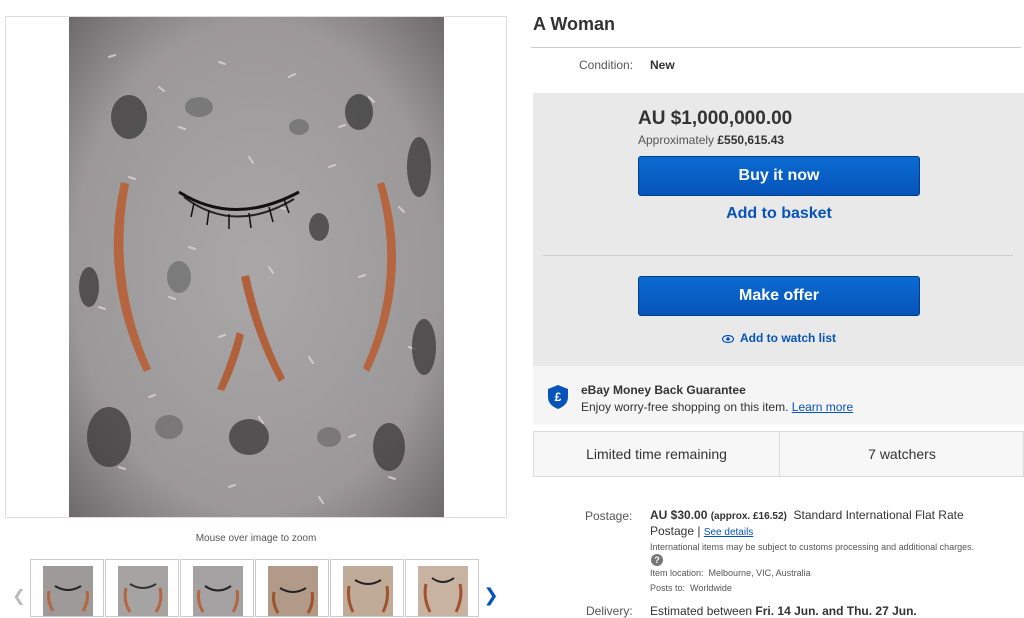 Image resolution: width=1024 pixels, height=618 pixels. Describe the element at coordinates (668, 588) in the screenshot. I see `posts-to-label: Posts to:` at that location.